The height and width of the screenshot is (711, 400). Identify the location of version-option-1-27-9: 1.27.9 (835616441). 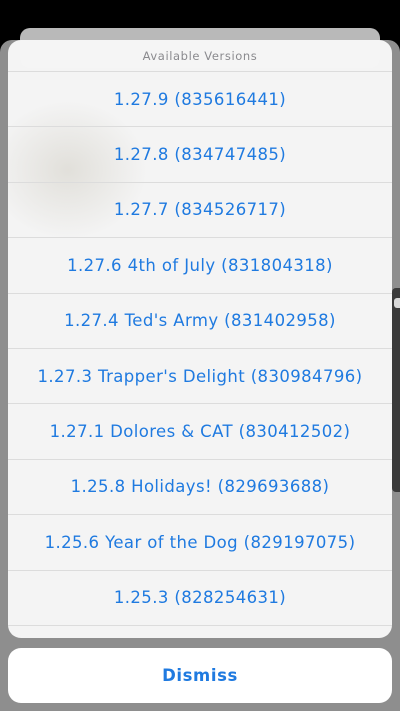
(200, 100).